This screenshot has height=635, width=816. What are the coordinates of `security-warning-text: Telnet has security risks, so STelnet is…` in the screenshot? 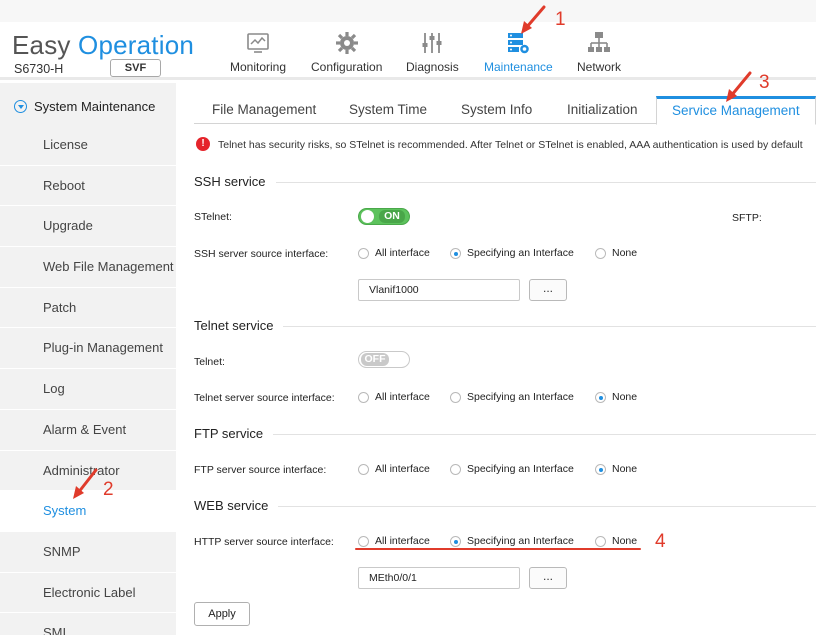 It's located at (510, 145).